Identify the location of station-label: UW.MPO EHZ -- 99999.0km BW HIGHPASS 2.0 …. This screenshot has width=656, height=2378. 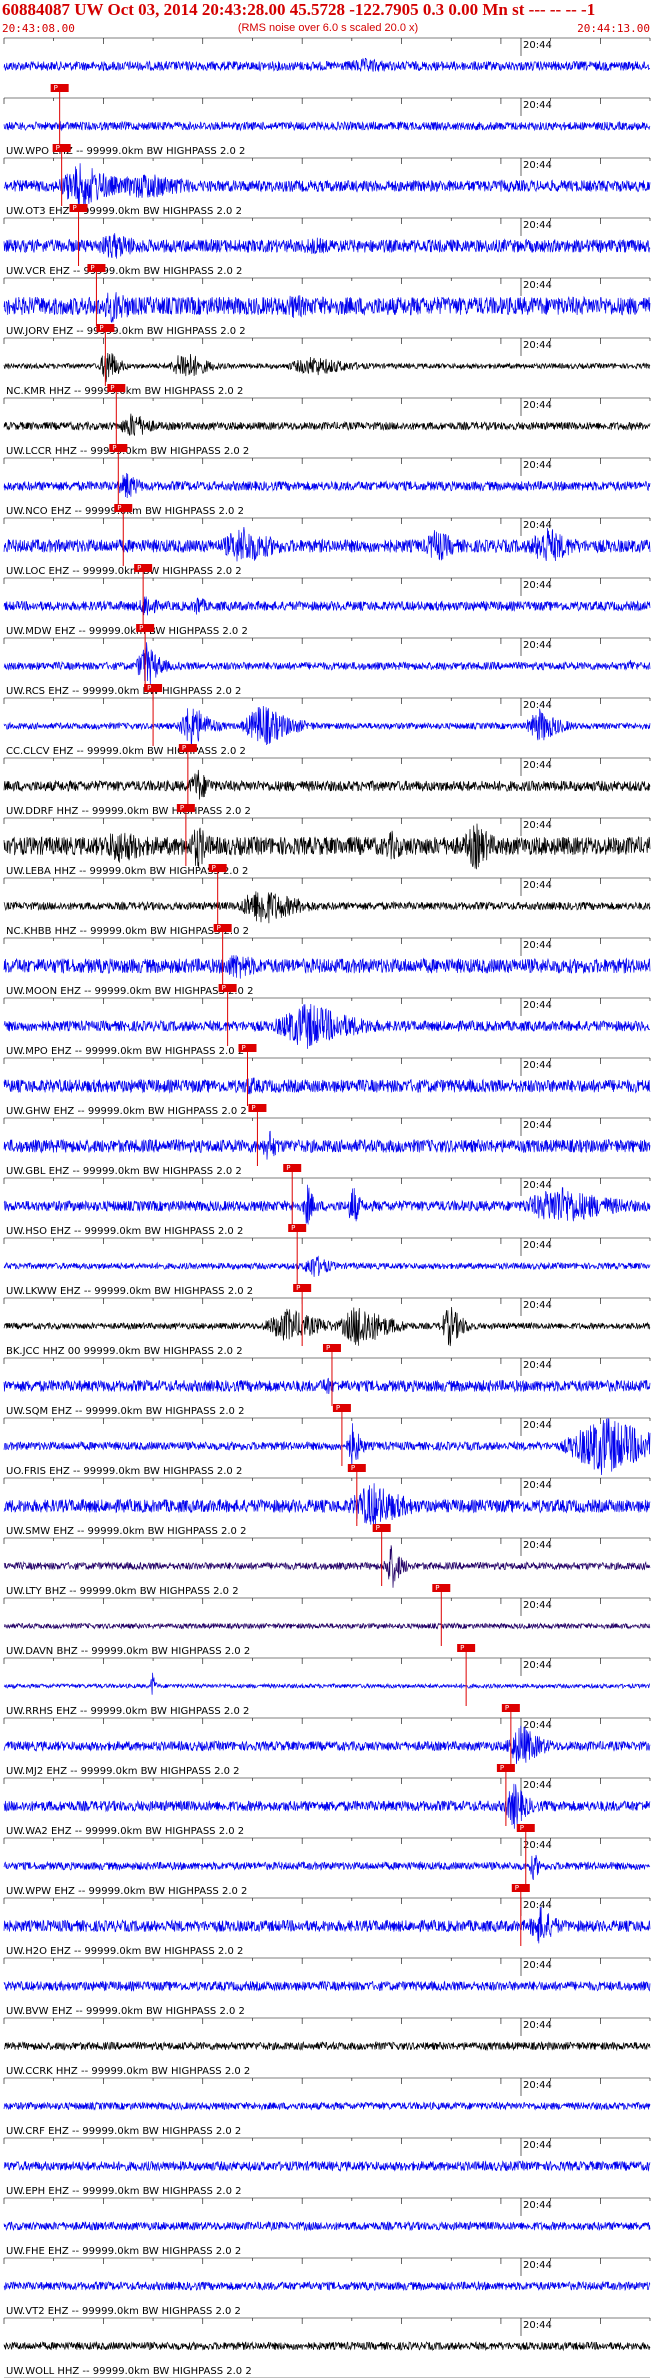
(125, 1051).